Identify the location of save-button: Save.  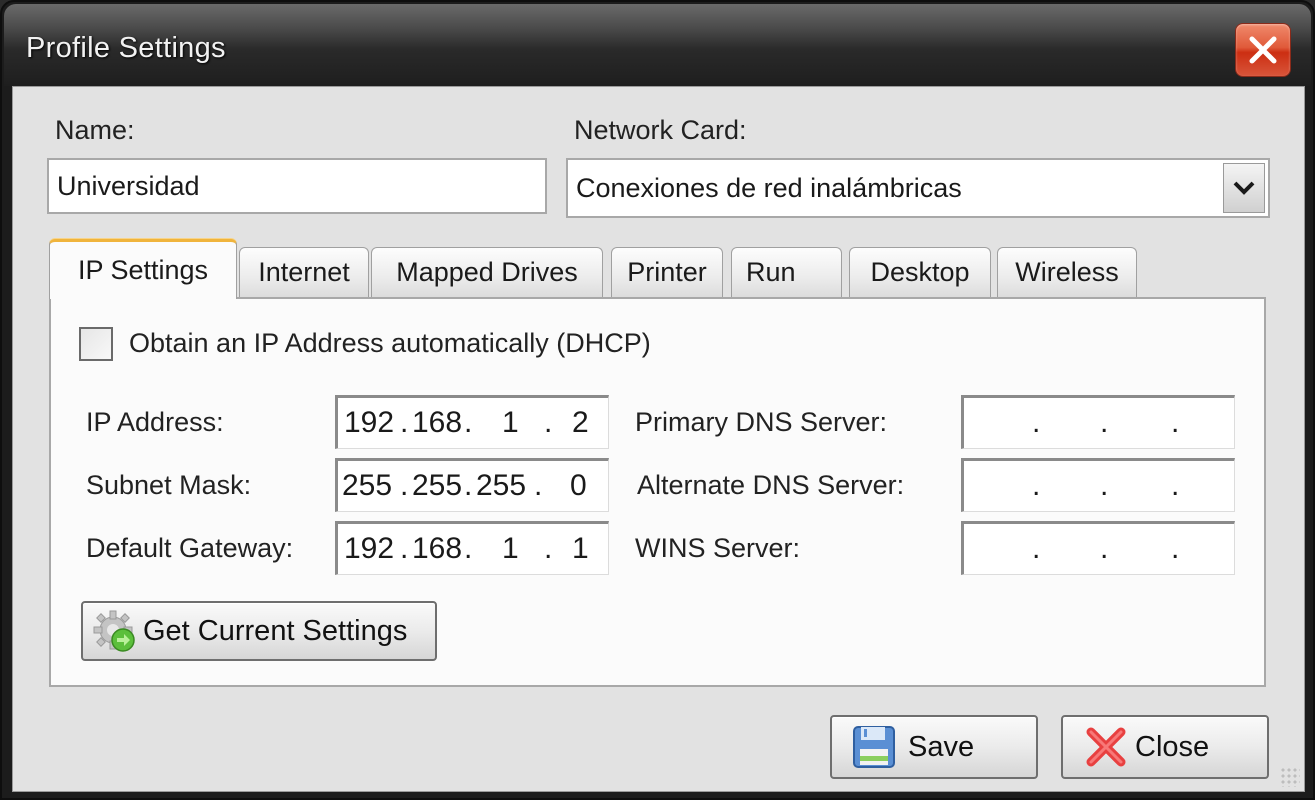
(934, 747).